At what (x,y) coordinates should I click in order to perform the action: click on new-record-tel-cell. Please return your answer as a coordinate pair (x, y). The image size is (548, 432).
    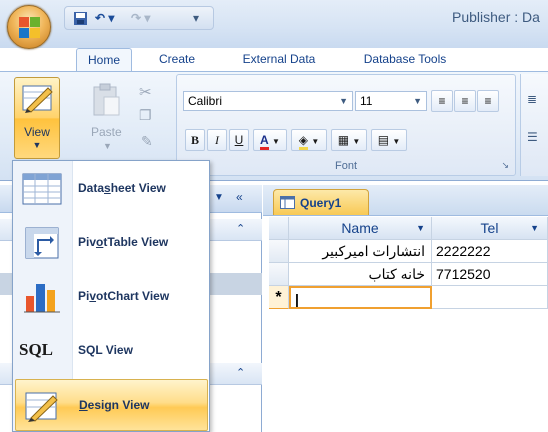
    Looking at the image, I should click on (490, 297).